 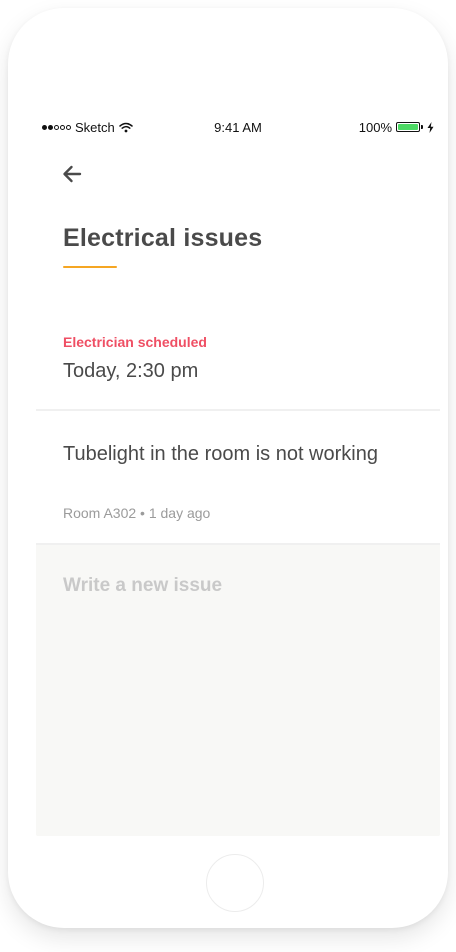 What do you see at coordinates (238, 362) in the screenshot?
I see `schedule-section: Electrician scheduled Today, 2:30 pm` at bounding box center [238, 362].